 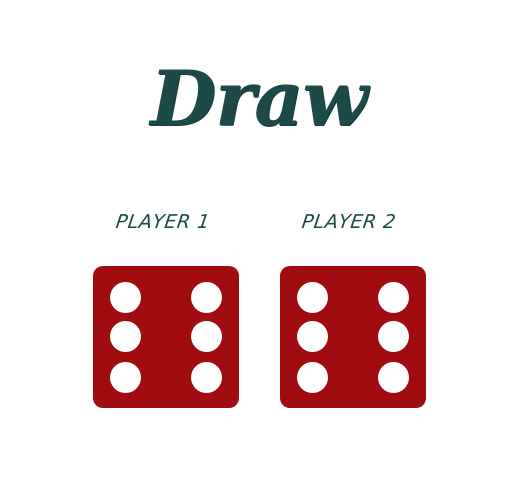 What do you see at coordinates (349, 222) in the screenshot?
I see `player-2-label: PLAYER 2` at bounding box center [349, 222].